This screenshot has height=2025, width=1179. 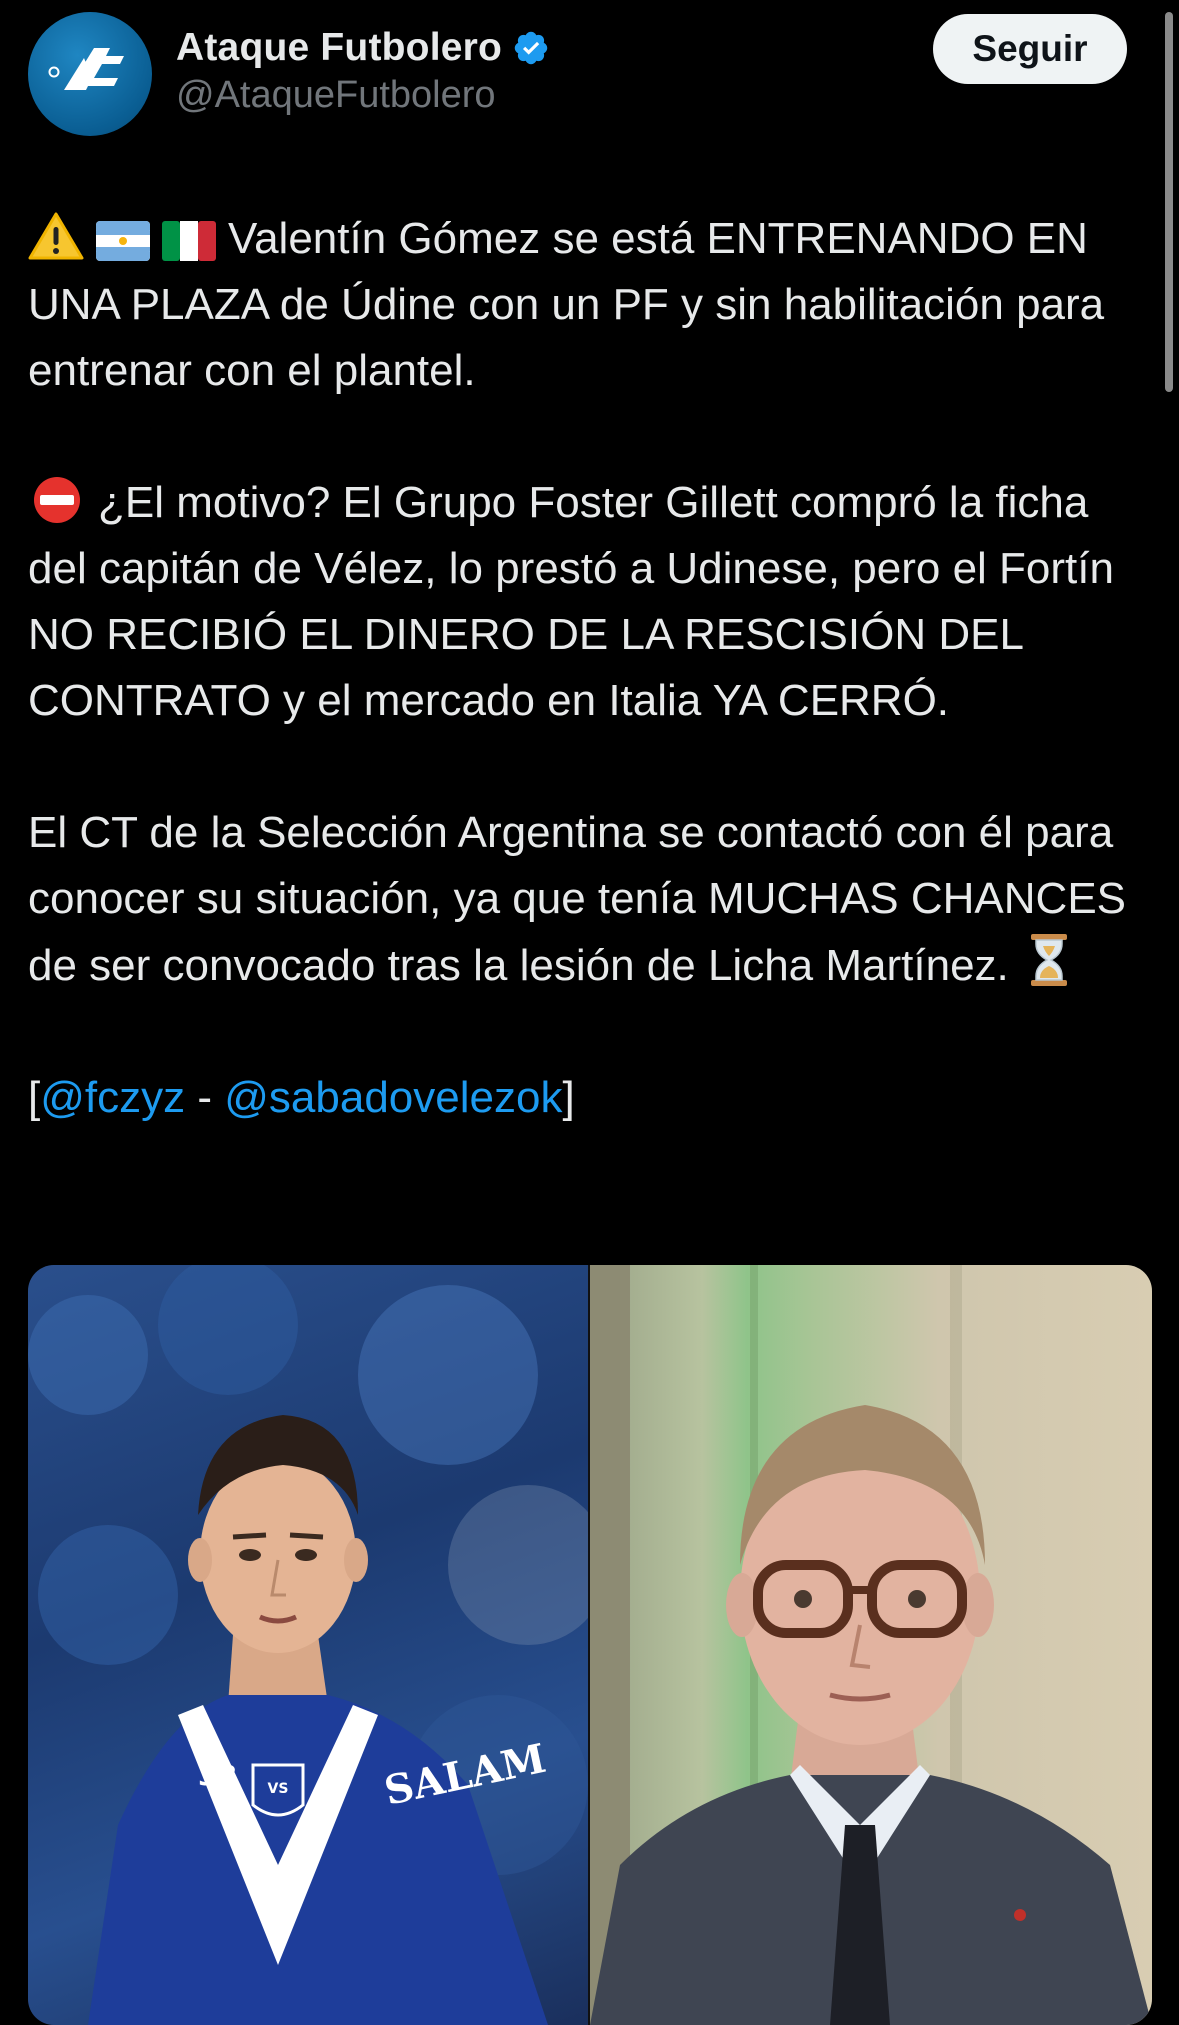 I want to click on avatar, so click(x=90, y=74).